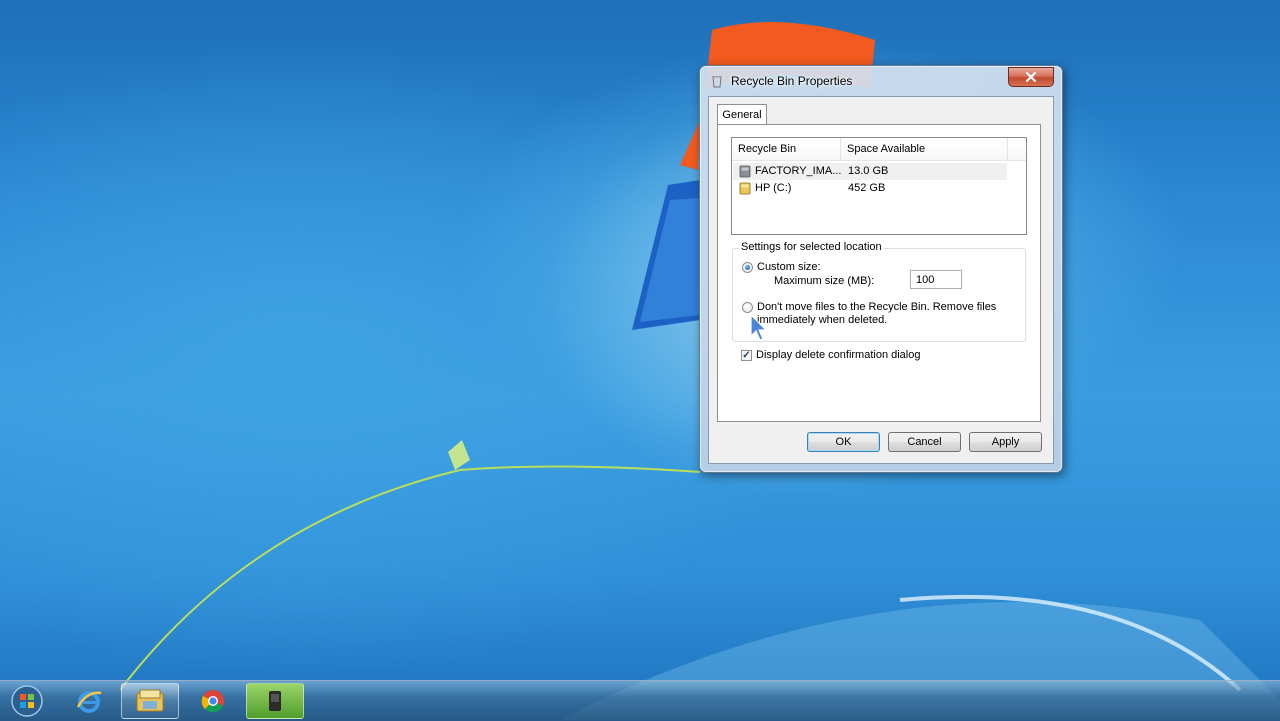 This screenshot has height=721, width=1280. I want to click on space-cell: 13.0 GB, so click(868, 171).